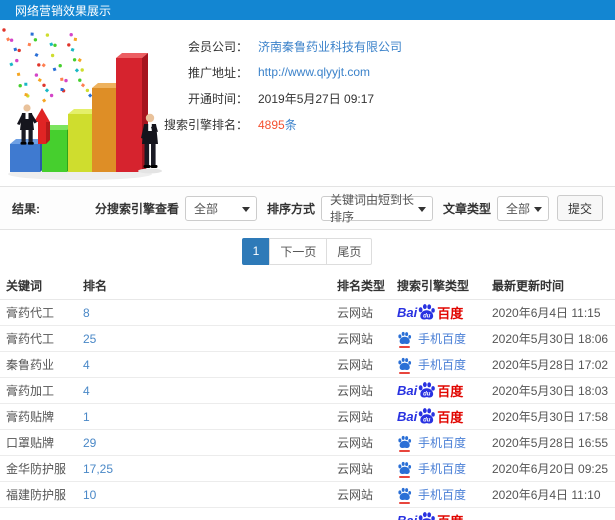 Image resolution: width=615 pixels, height=520 pixels. I want to click on ranking-count-row: 搜索引擎排名： 4895条, so click(388, 124).